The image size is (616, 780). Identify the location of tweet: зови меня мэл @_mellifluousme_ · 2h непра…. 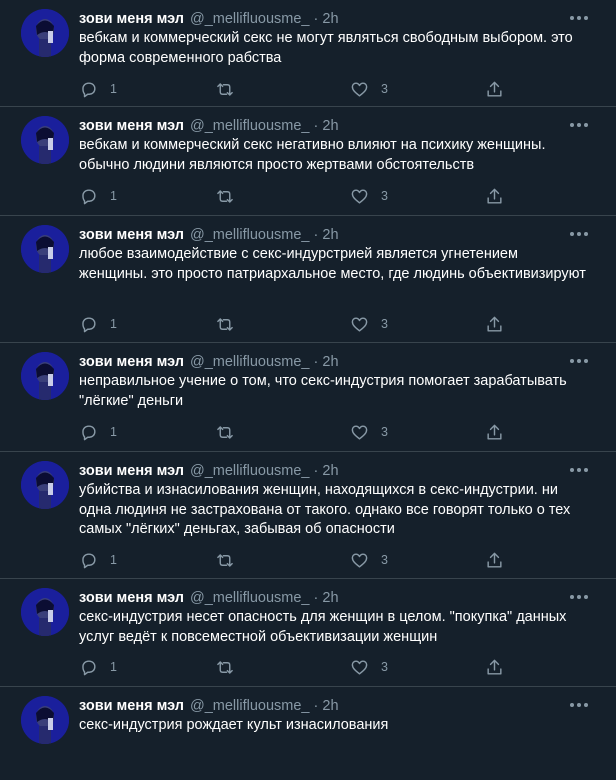
(308, 397).